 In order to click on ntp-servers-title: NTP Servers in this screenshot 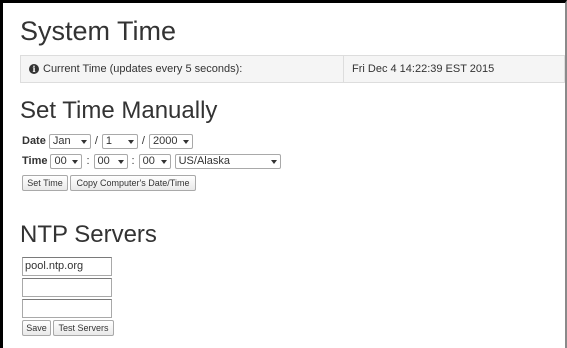, I will do `click(88, 234)`.